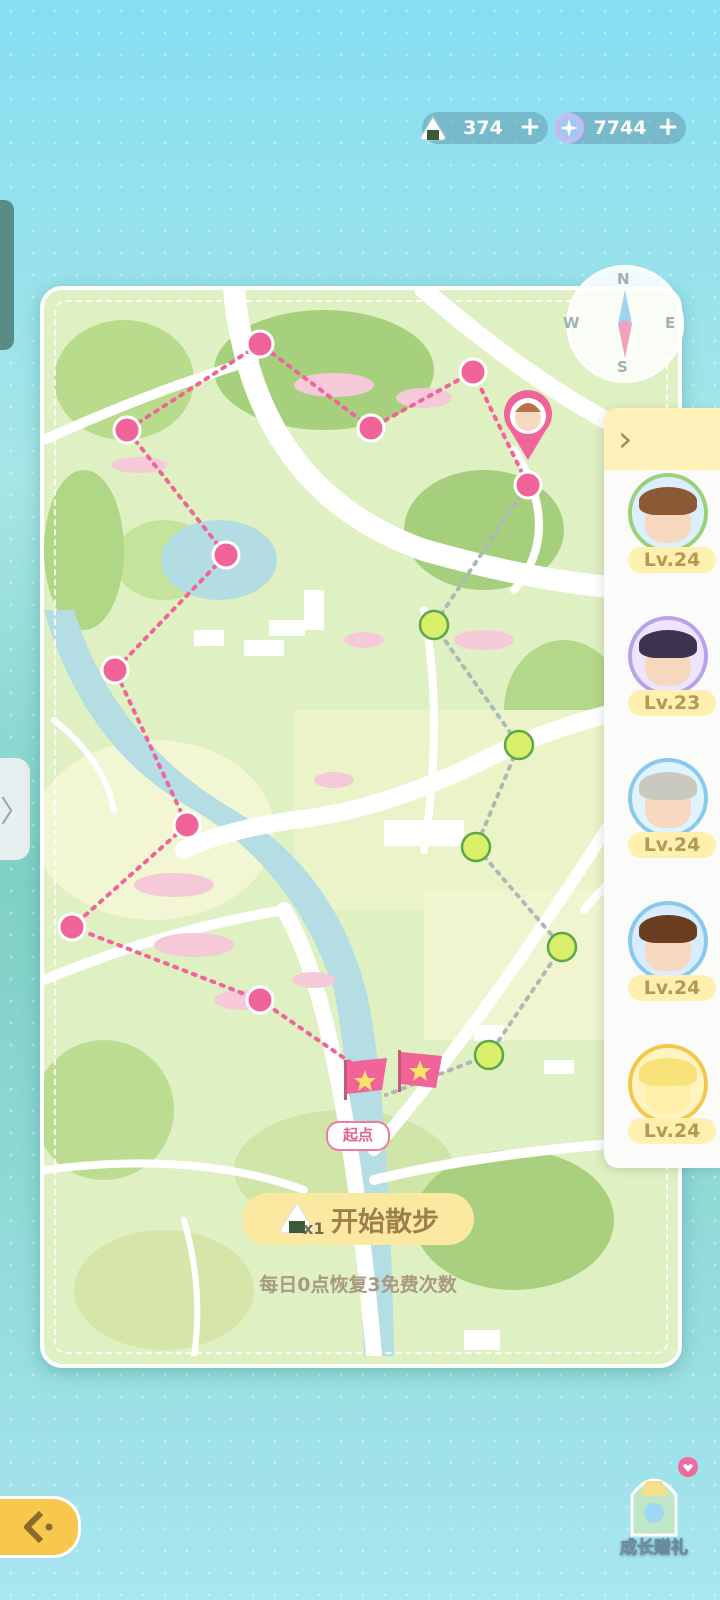 This screenshot has width=720, height=1600. I want to click on gift-icon, so click(664, 1497).